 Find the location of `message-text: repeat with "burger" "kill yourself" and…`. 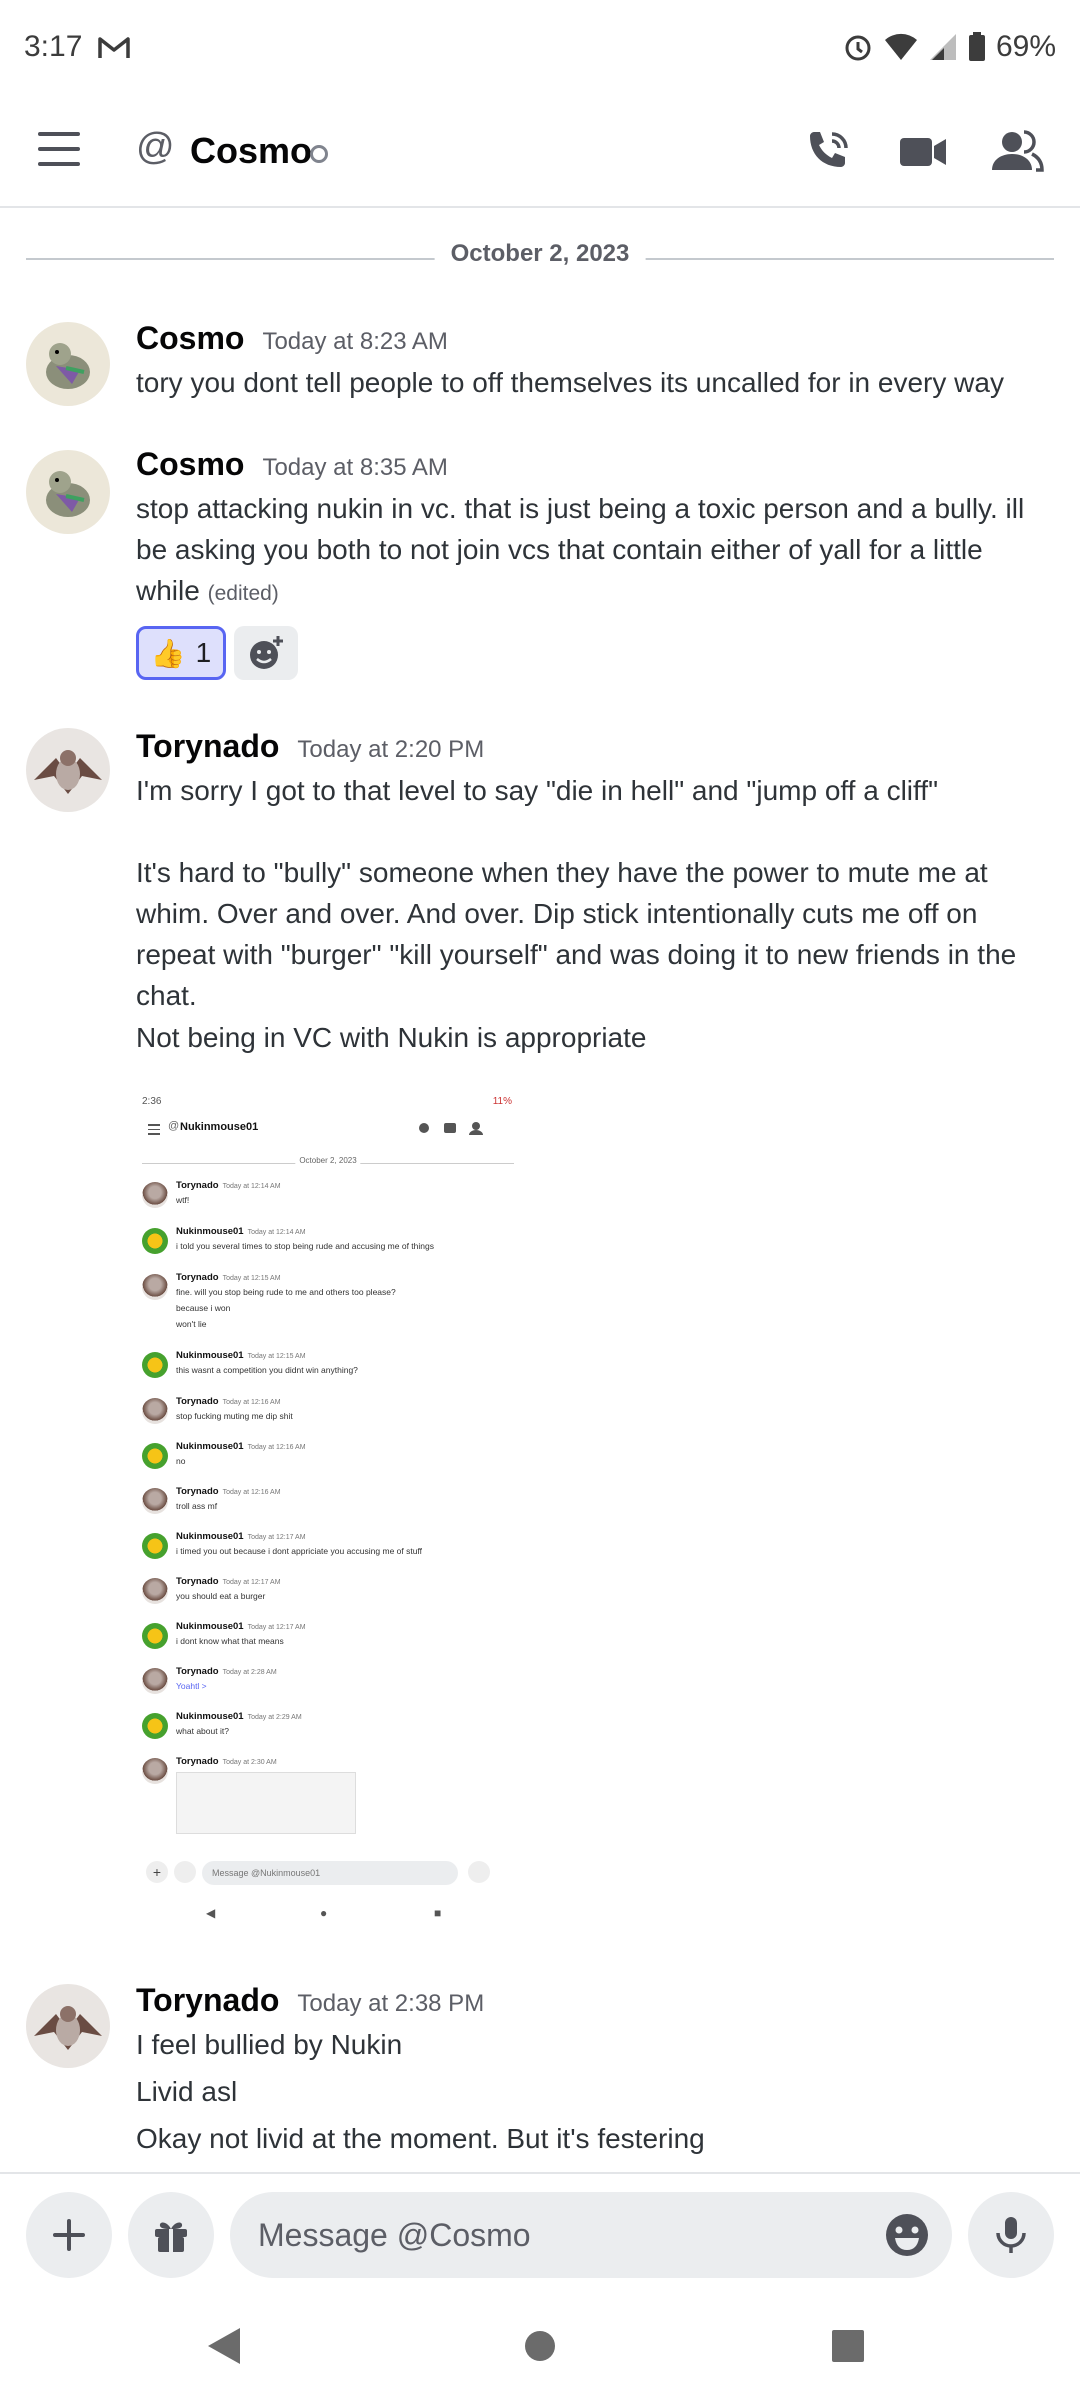

message-text: repeat with "burger" "kill yourself" and… is located at coordinates (576, 954).